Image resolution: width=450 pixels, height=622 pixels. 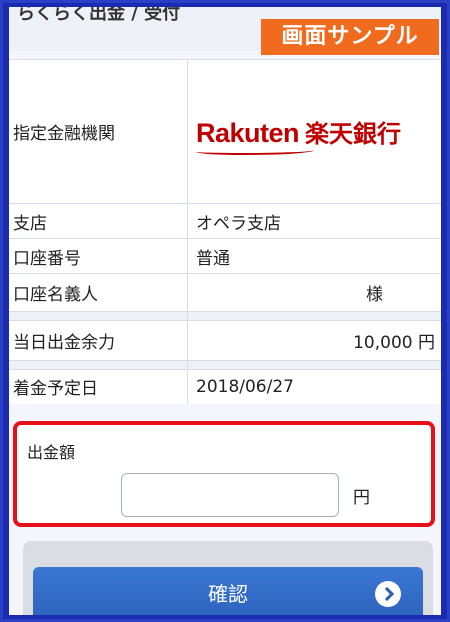 What do you see at coordinates (98, 386) in the screenshot?
I see `arrival-date-label: 着金予定日` at bounding box center [98, 386].